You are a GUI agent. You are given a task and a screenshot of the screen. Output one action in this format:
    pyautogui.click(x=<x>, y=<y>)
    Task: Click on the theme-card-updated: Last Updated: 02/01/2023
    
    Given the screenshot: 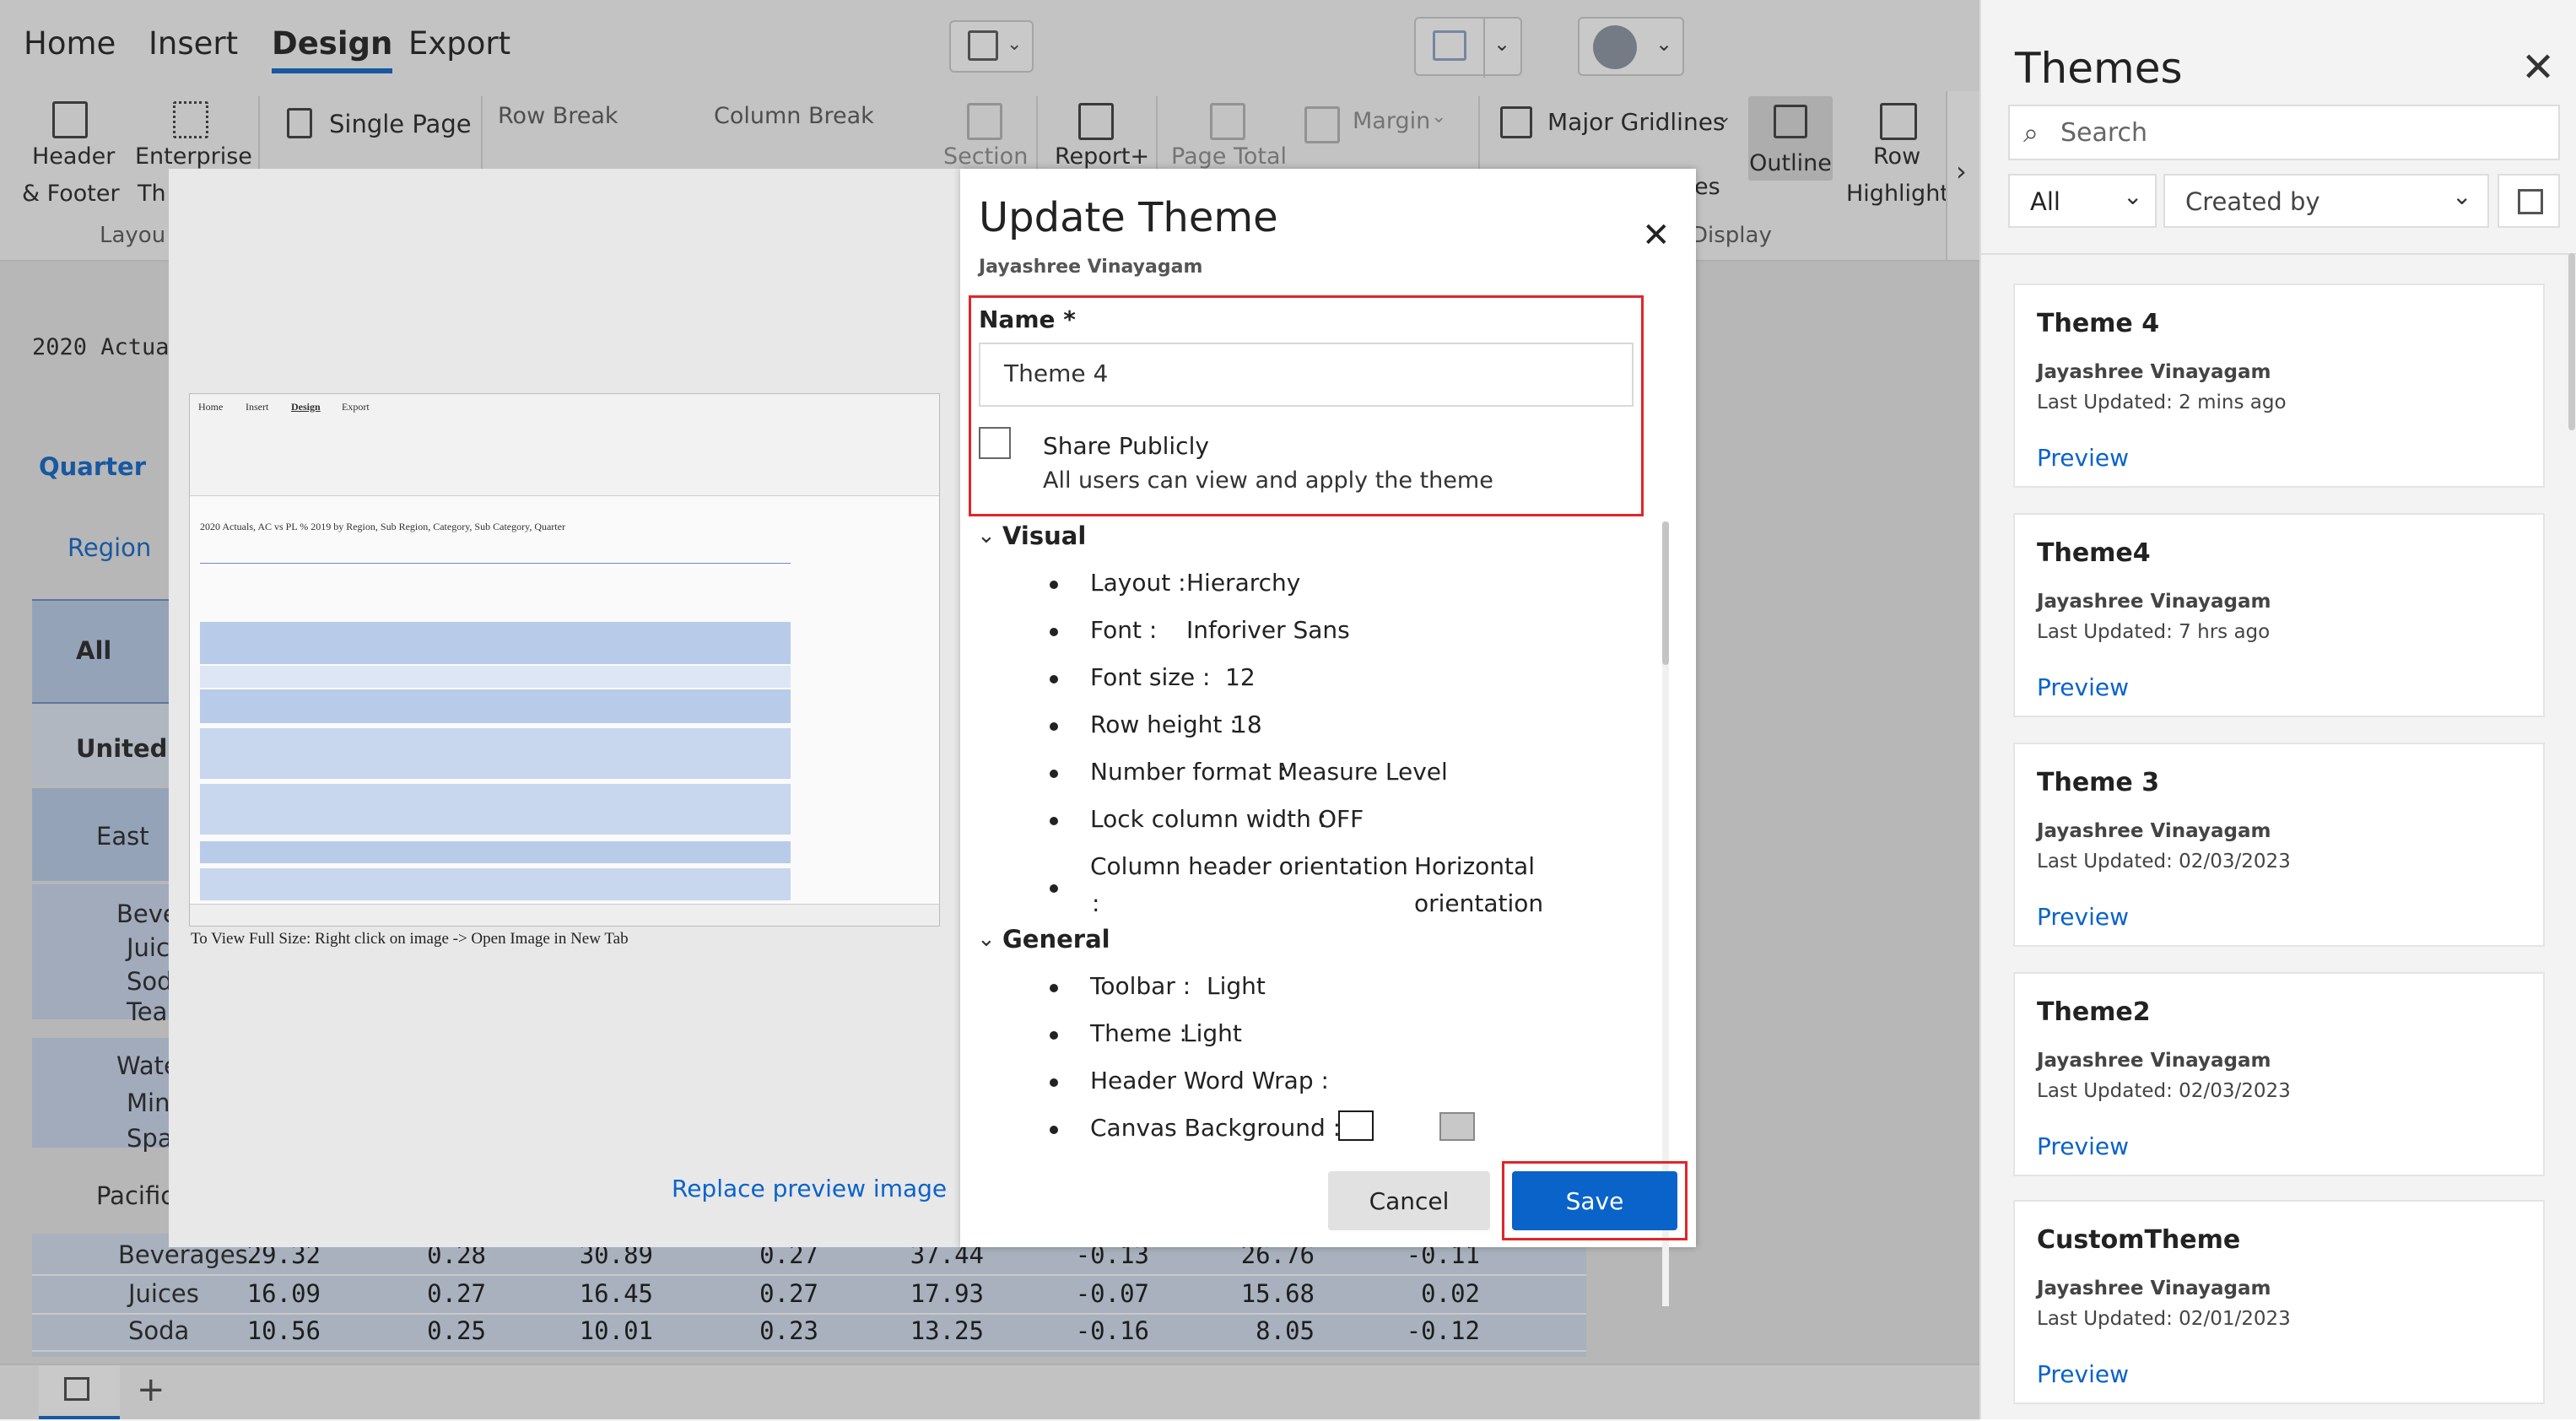 What is the action you would take?
    pyautogui.click(x=2164, y=1319)
    